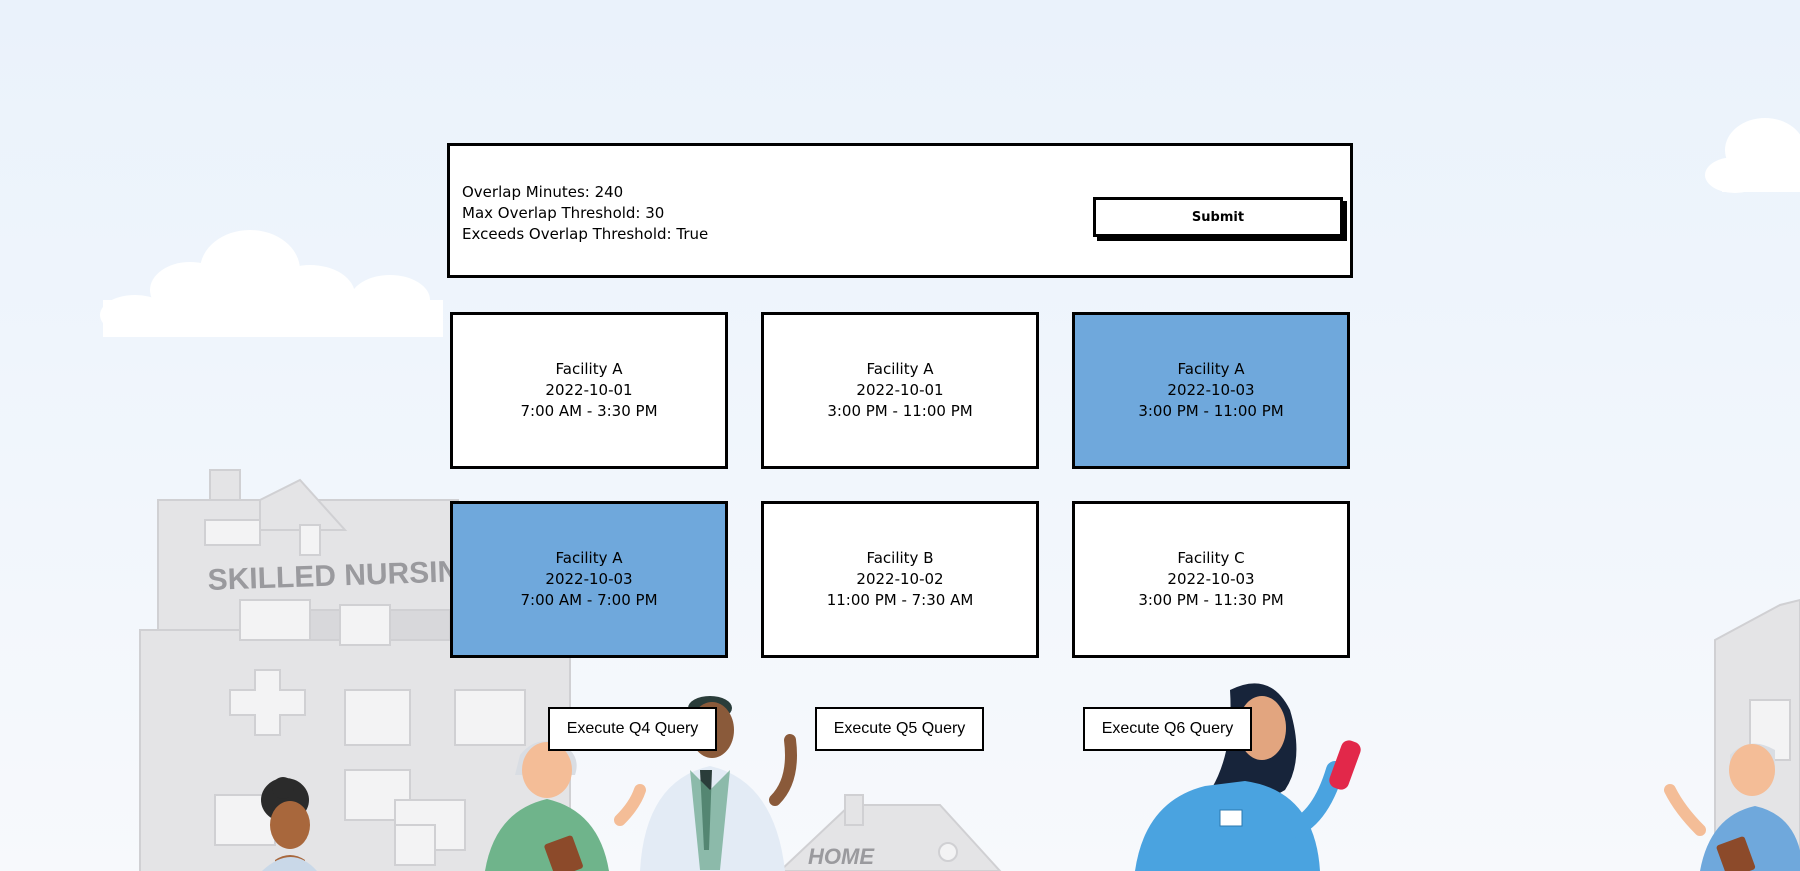 This screenshot has width=1800, height=871. I want to click on exceeds-overlap-threshold-label: Exceeds Overlap Threshold: True, so click(585, 234).